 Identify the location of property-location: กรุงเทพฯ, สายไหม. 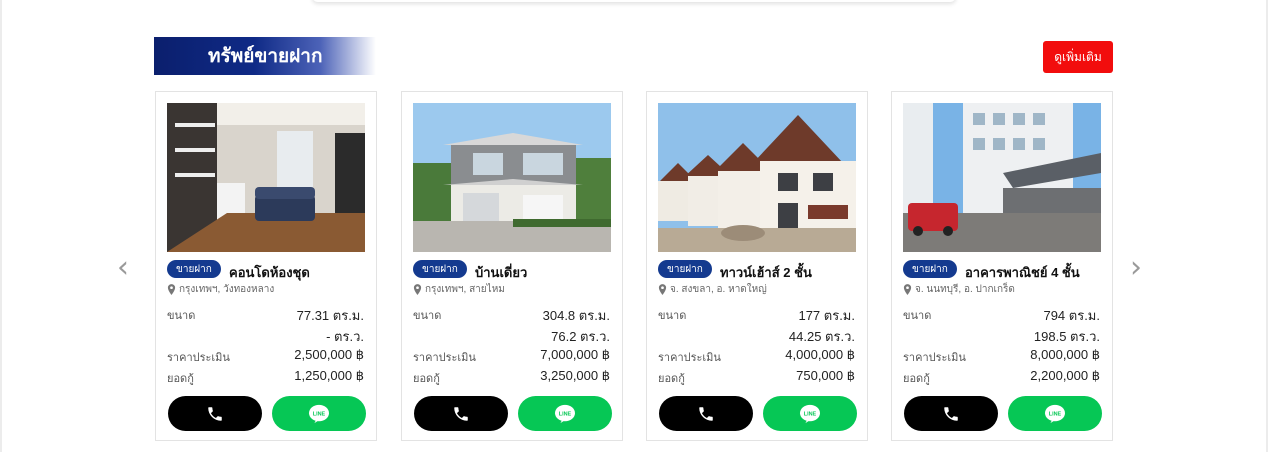
(459, 289).